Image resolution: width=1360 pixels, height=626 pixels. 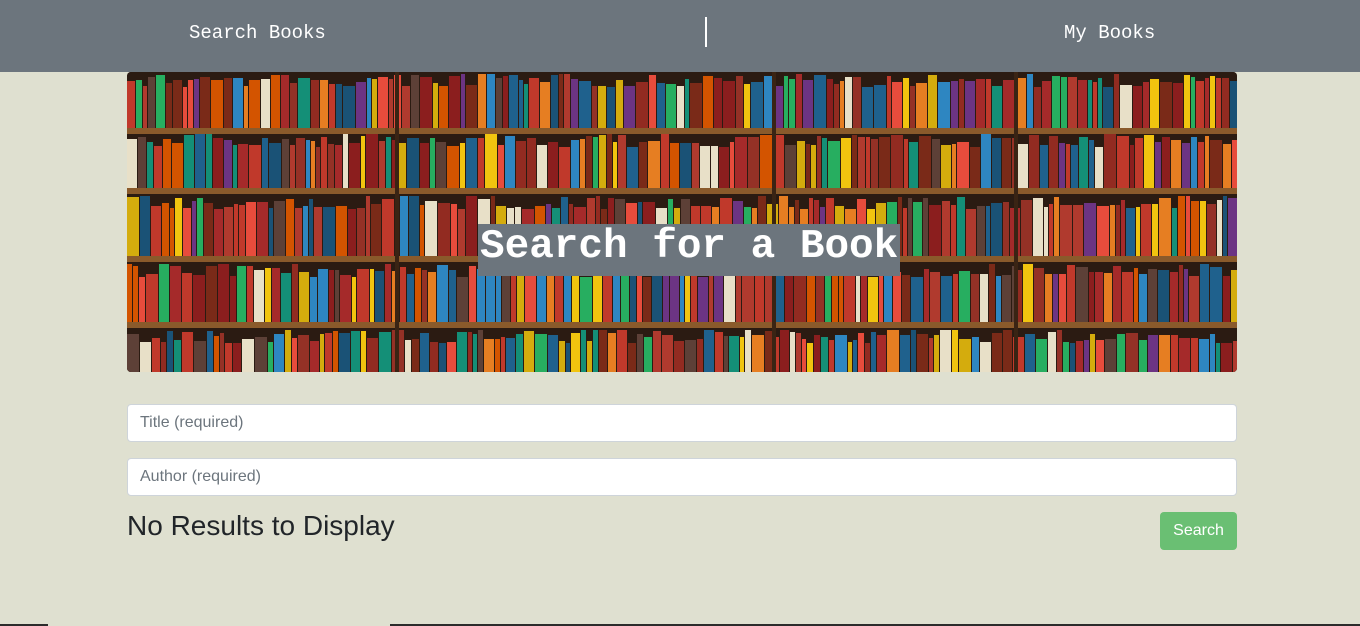 I want to click on results-heading: No Results to Display, so click(x=261, y=525).